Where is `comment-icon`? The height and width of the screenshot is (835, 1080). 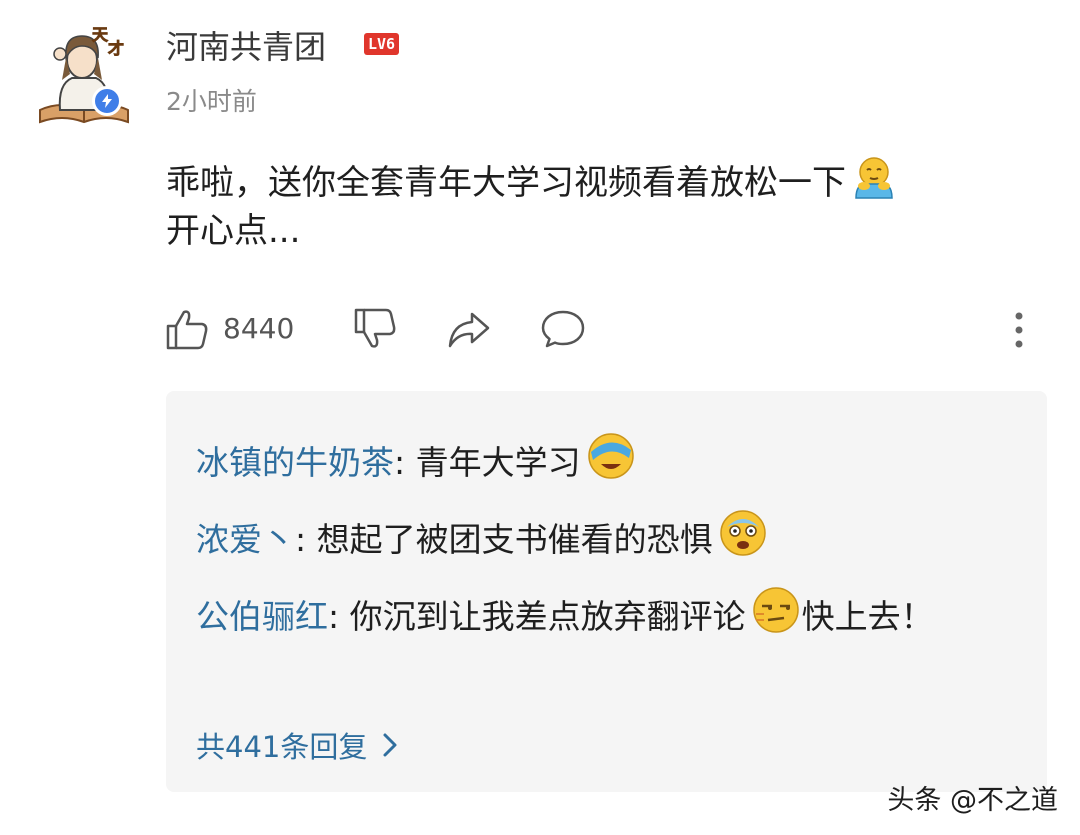 comment-icon is located at coordinates (563, 329).